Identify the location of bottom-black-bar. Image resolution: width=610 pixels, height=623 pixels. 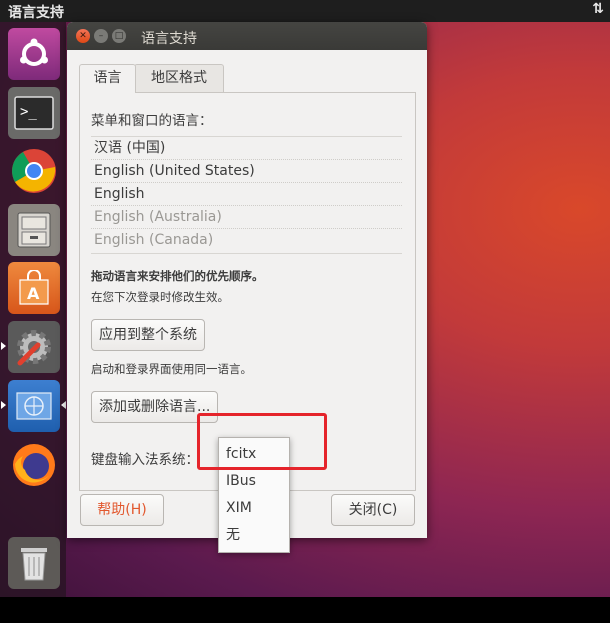
(305, 610).